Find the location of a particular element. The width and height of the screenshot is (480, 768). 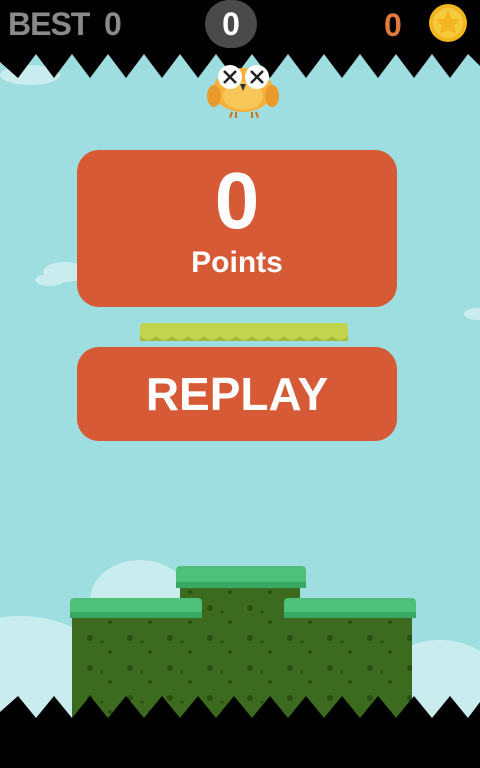

points-panel: 0 Points is located at coordinates (237, 228).